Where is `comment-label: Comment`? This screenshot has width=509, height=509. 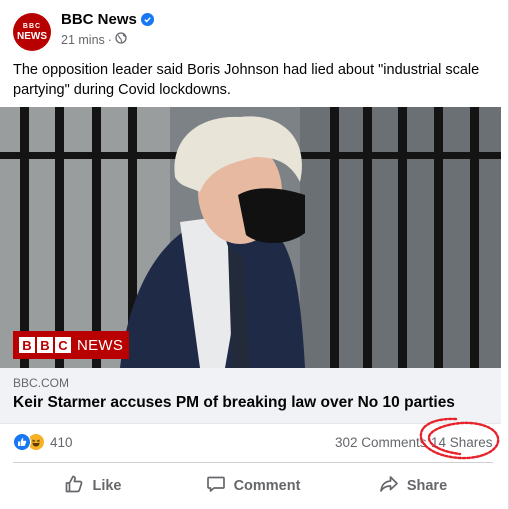
comment-label: Comment is located at coordinates (267, 486).